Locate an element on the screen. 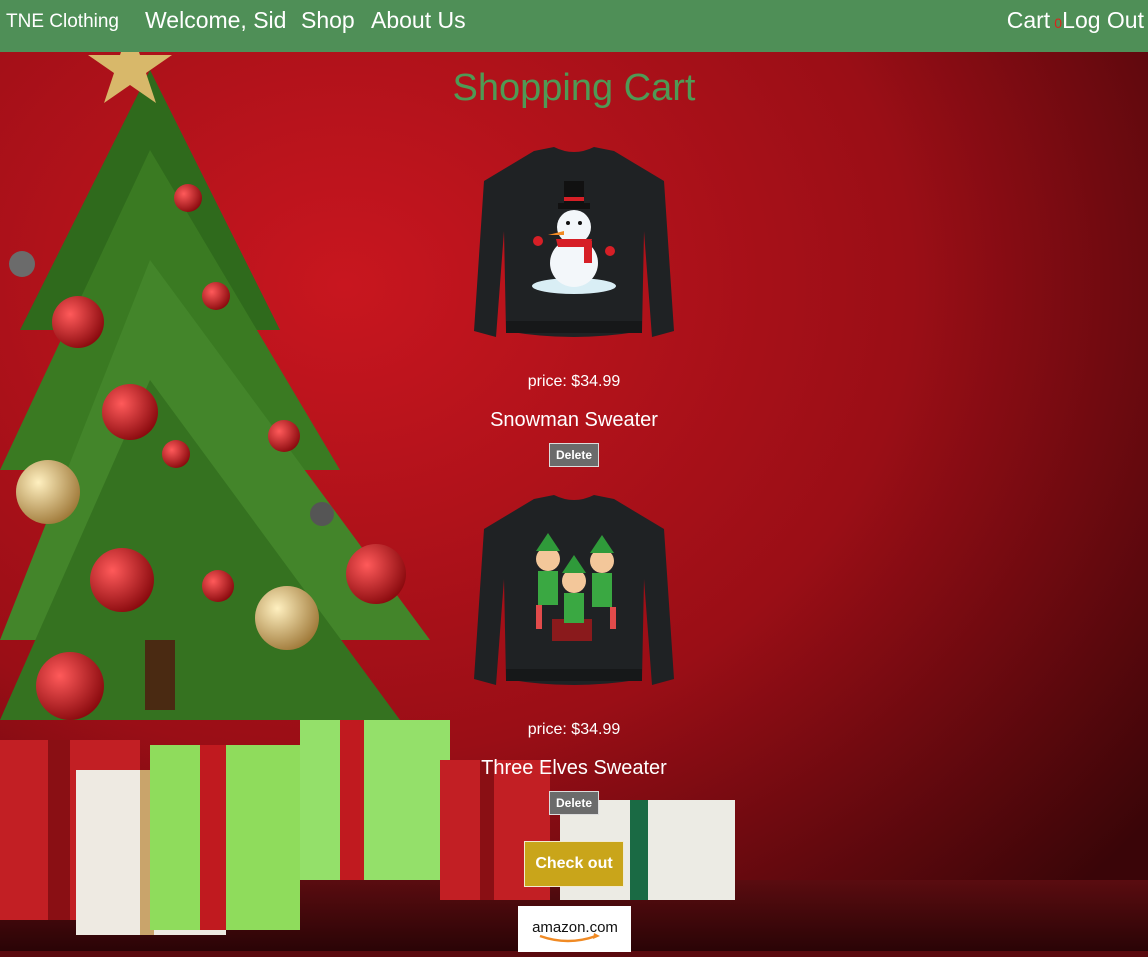  amazon-logo-text: amazon.com is located at coordinates (575, 927).